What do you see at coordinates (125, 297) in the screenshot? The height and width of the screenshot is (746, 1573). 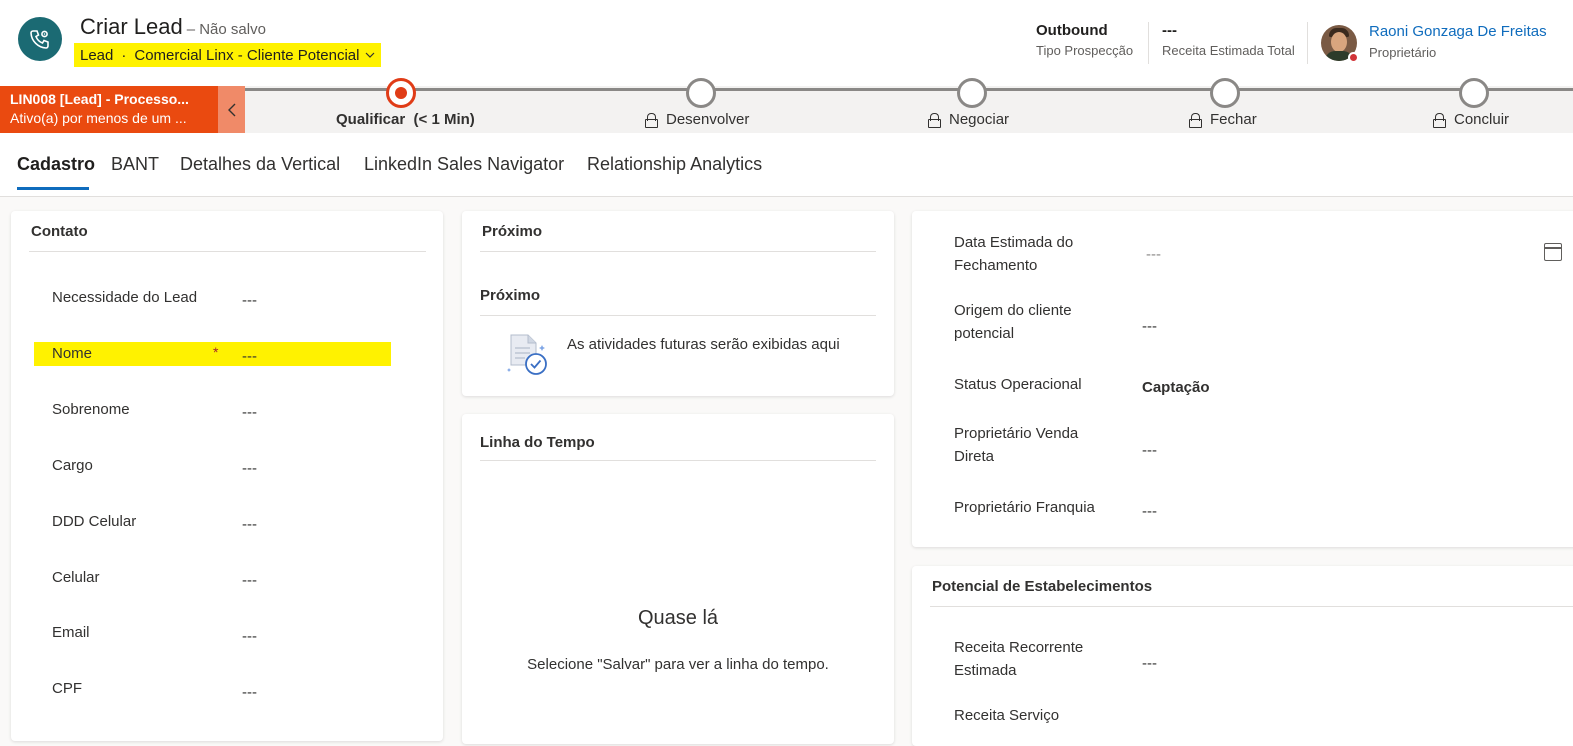 I see `field-label: Necessidade do Lead` at bounding box center [125, 297].